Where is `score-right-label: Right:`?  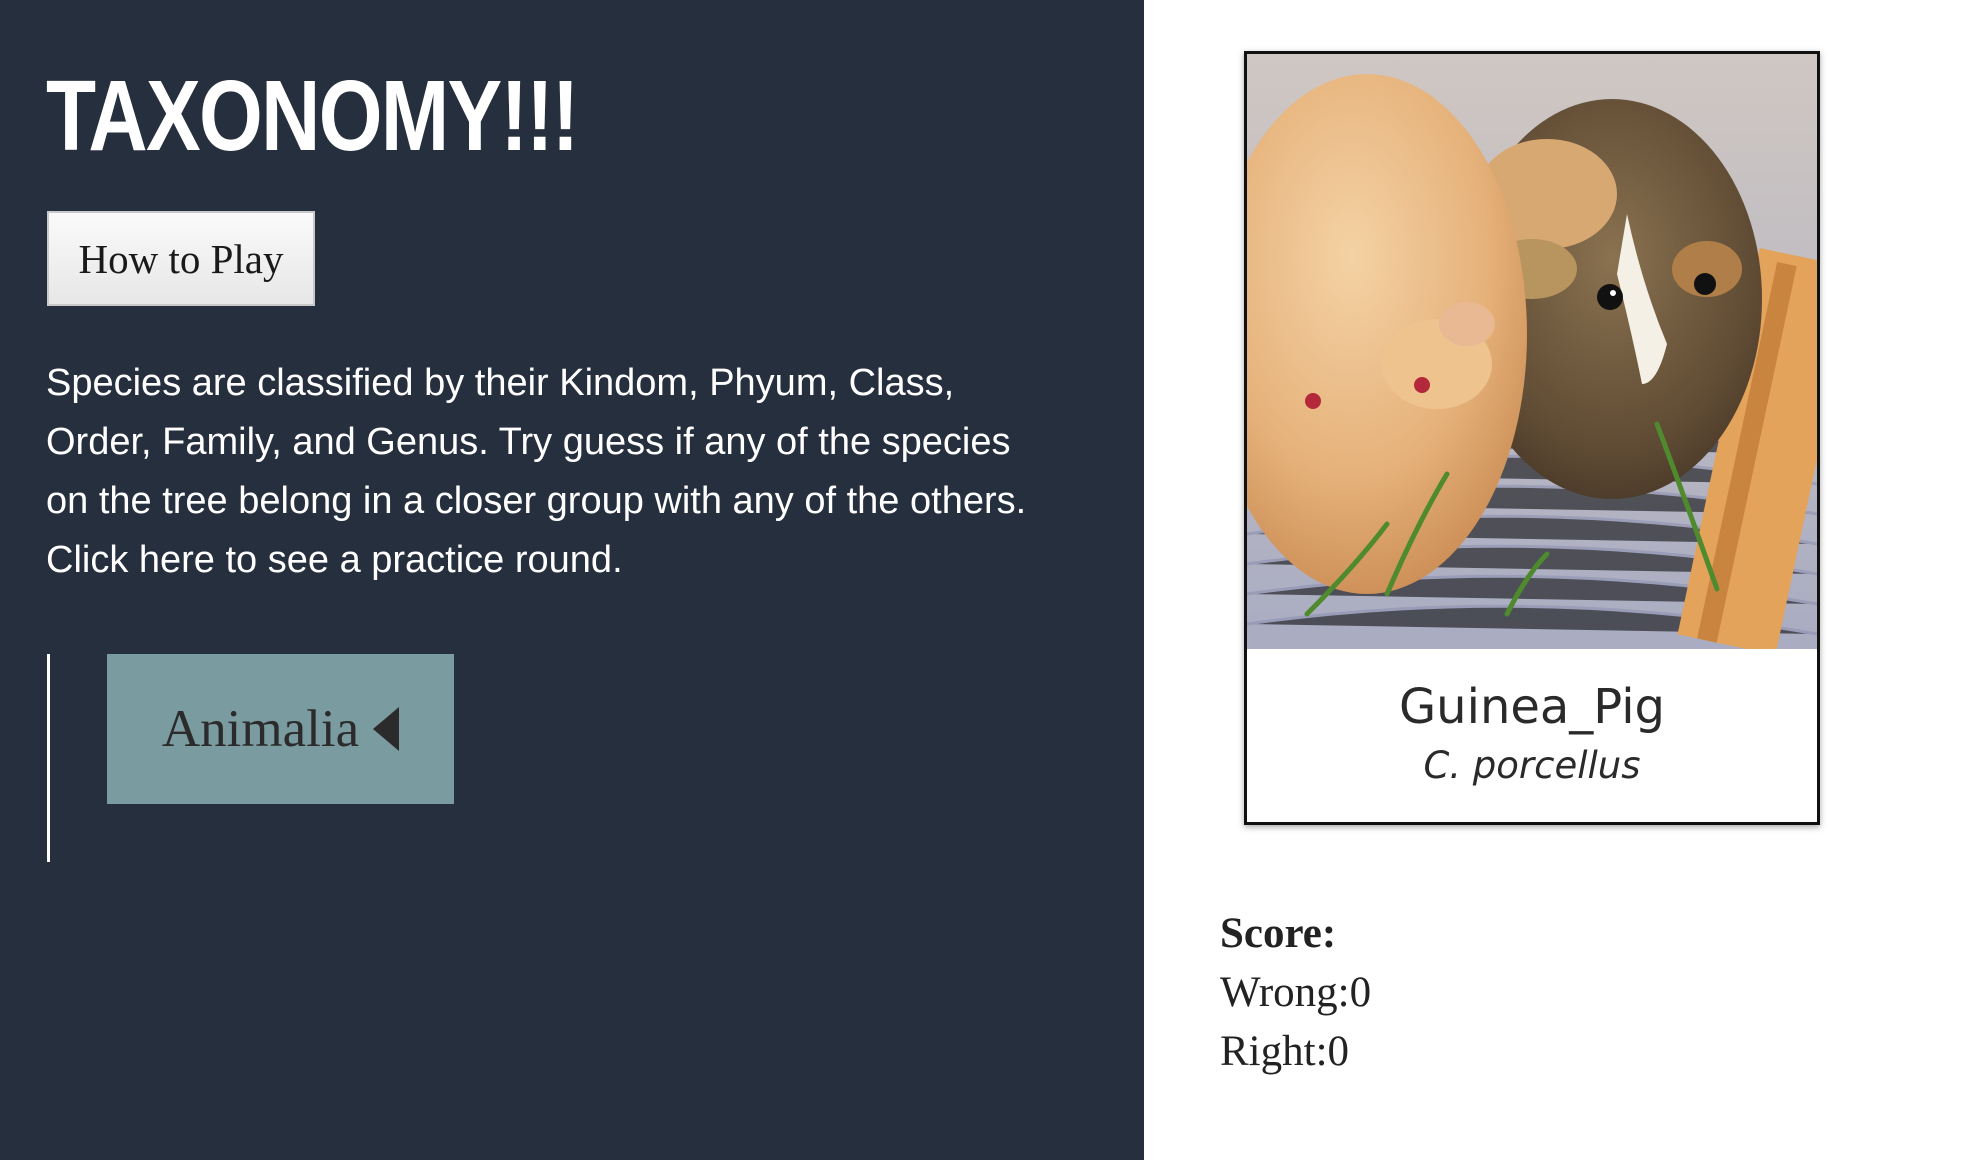 score-right-label: Right: is located at coordinates (1274, 1051).